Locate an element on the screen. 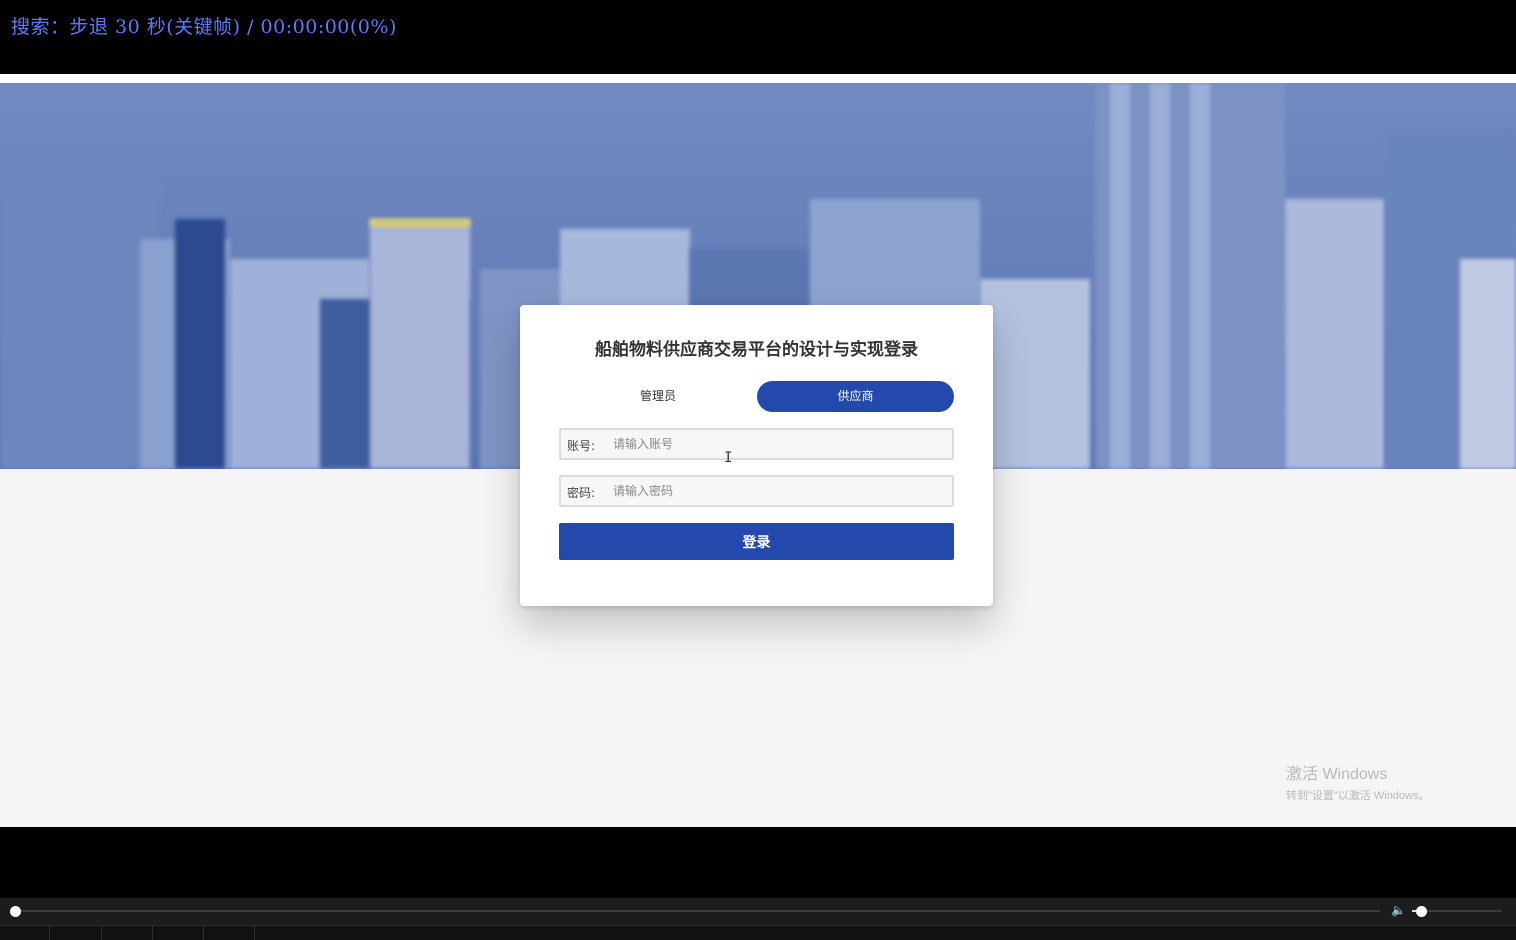  username-label: 账号: is located at coordinates (581, 446).